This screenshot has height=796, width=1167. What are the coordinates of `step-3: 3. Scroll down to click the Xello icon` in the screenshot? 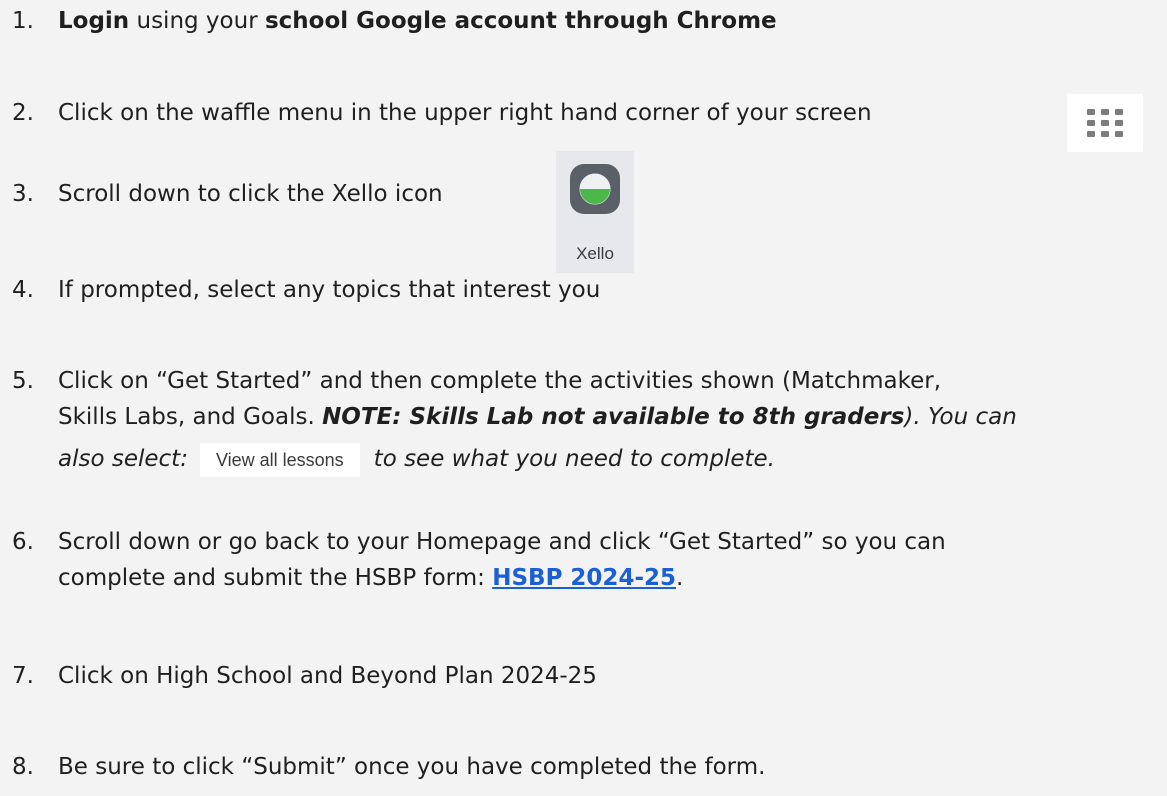 It's located at (227, 194).